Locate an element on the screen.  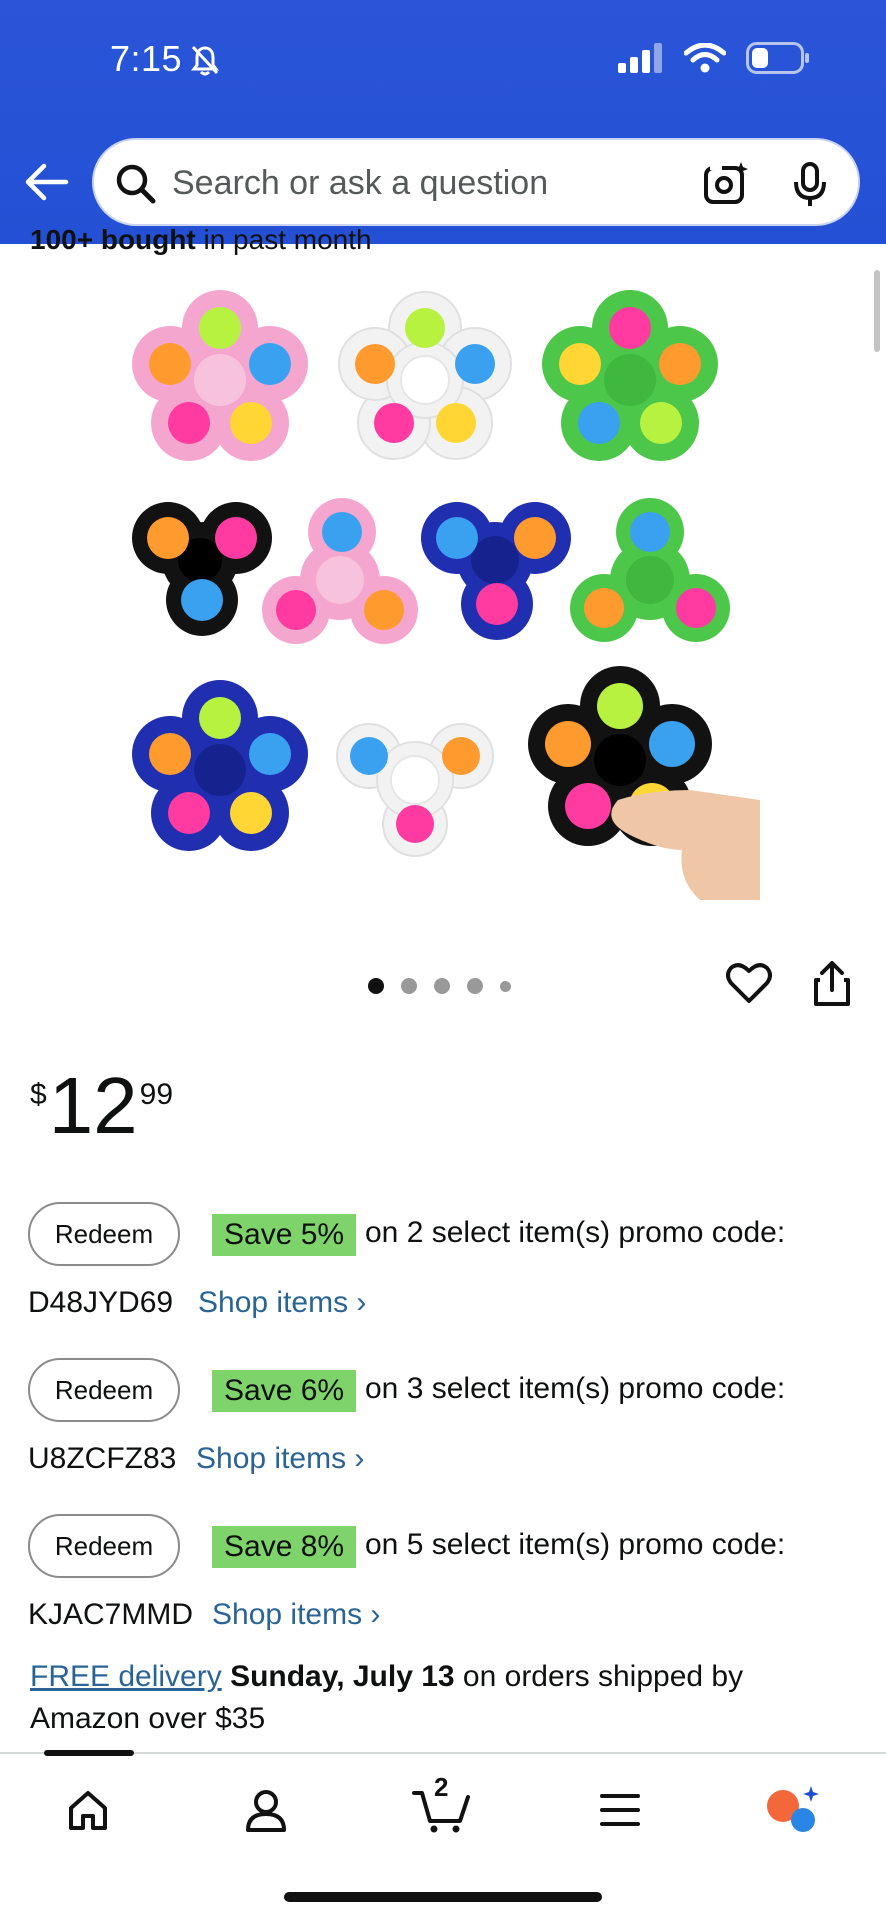
save-badge: Save 8% is located at coordinates (284, 1547).